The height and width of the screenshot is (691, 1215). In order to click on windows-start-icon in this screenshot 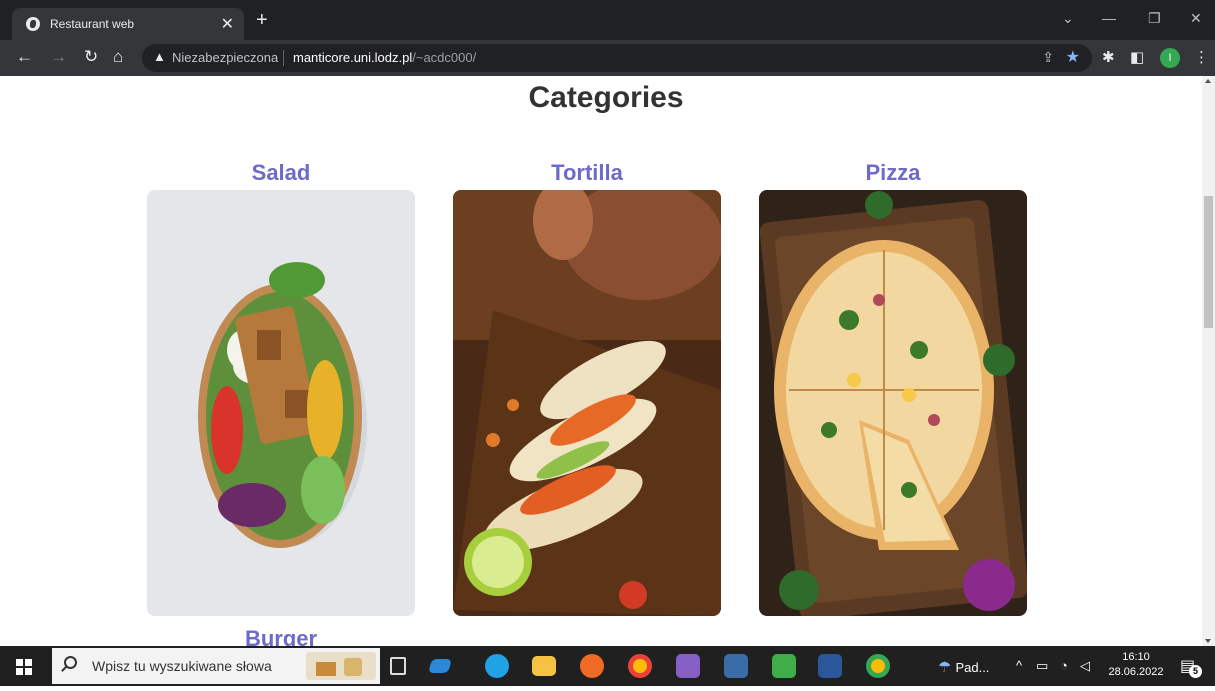, I will do `click(24, 667)`.